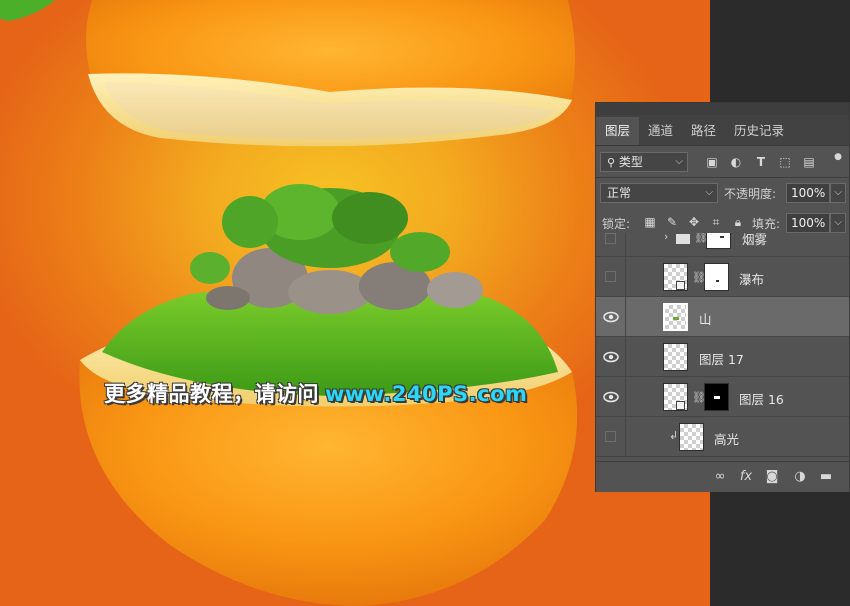 This screenshot has height=606, width=850. What do you see at coordinates (826, 477) in the screenshot?
I see `new-group-folder-icon: ▬` at bounding box center [826, 477].